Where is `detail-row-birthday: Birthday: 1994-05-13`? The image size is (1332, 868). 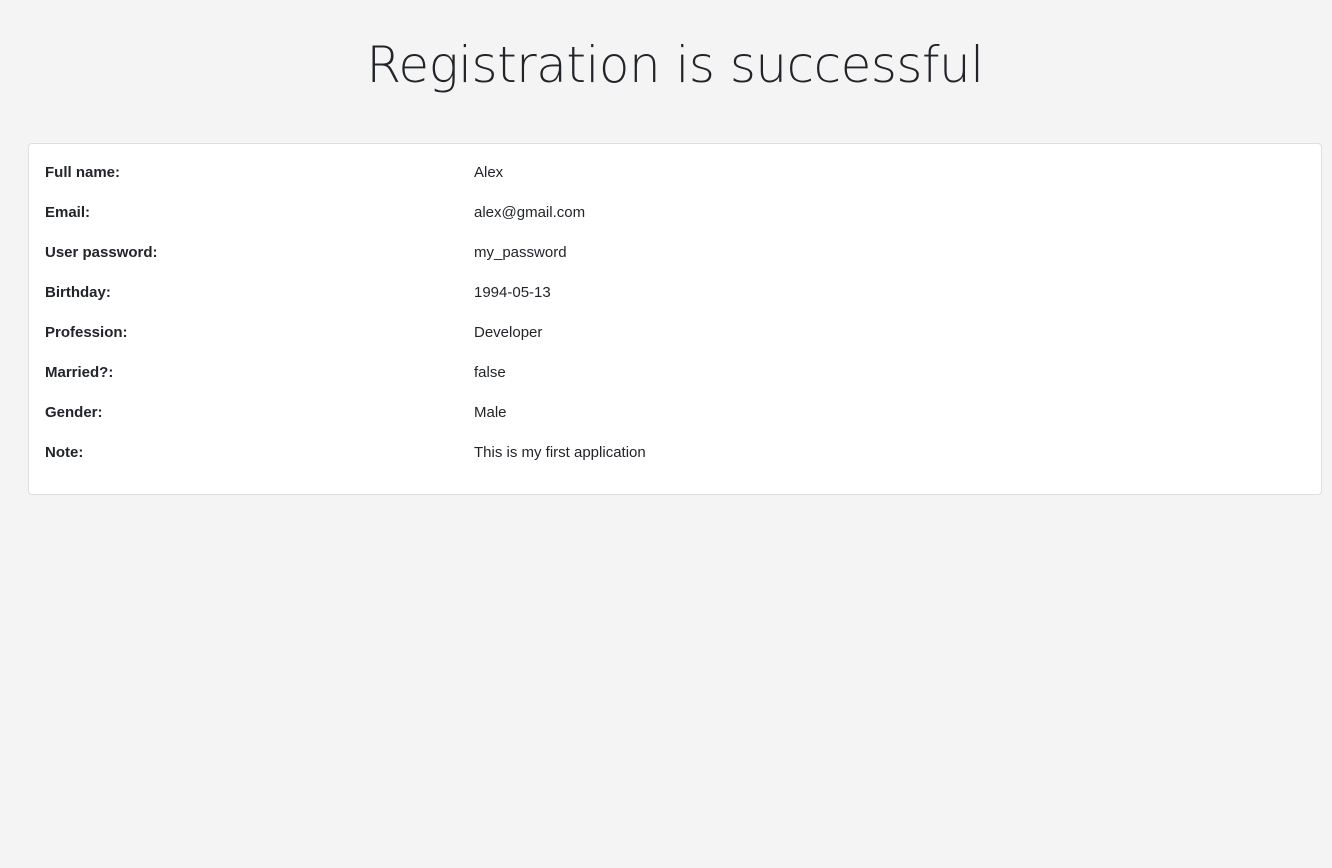
detail-row-birthday: Birthday: 1994-05-13 is located at coordinates (675, 298).